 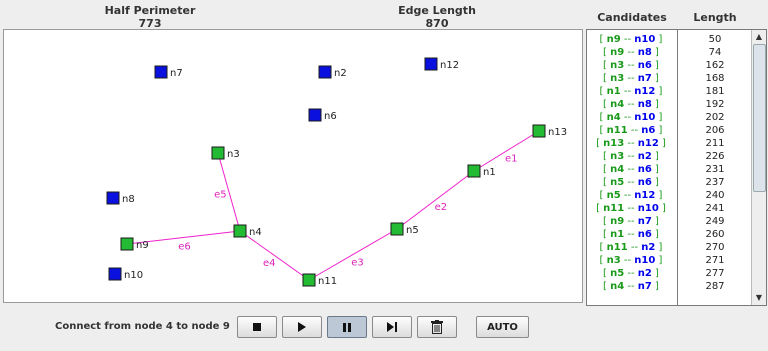 I want to click on node-n4, so click(x=240, y=231).